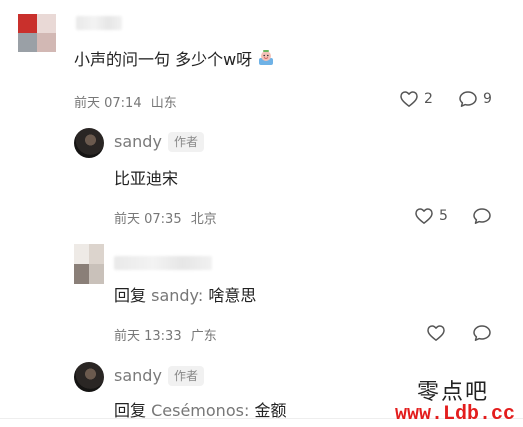 Image resolution: width=523 pixels, height=427 pixels. I want to click on comment-text: 小声的问一句 多少个w呀, so click(174, 58).